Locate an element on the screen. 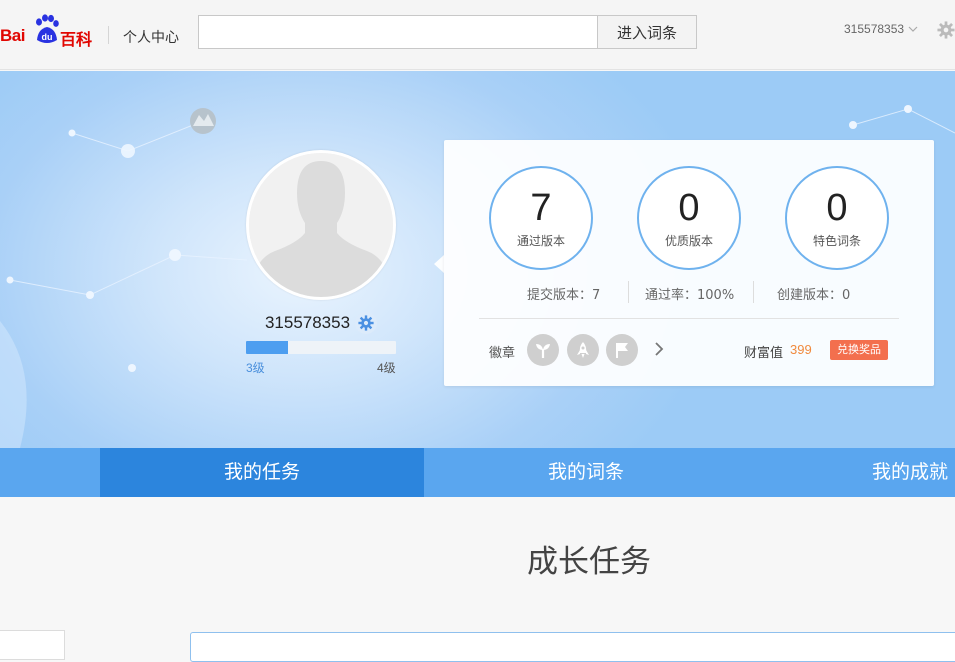  chevron-down-icon is located at coordinates (913, 29).